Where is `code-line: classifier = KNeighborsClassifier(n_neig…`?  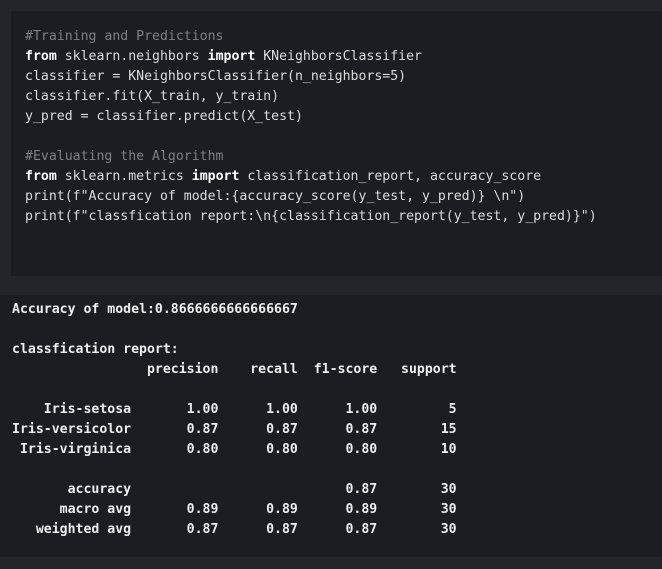 code-line: classifier = KNeighborsClassifier(n_neig… is located at coordinates (216, 76).